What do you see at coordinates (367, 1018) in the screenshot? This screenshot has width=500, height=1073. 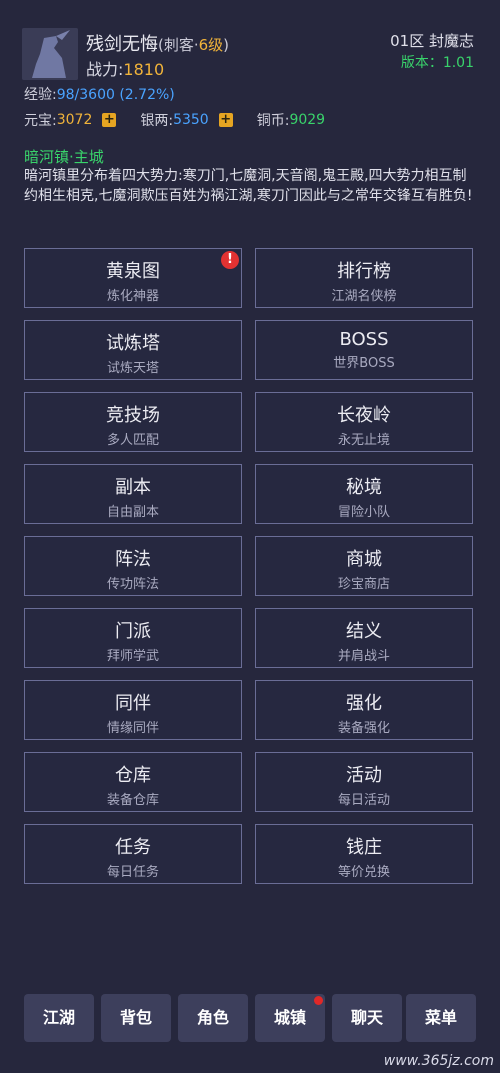 I see `nav-chat-button: 聊天` at bounding box center [367, 1018].